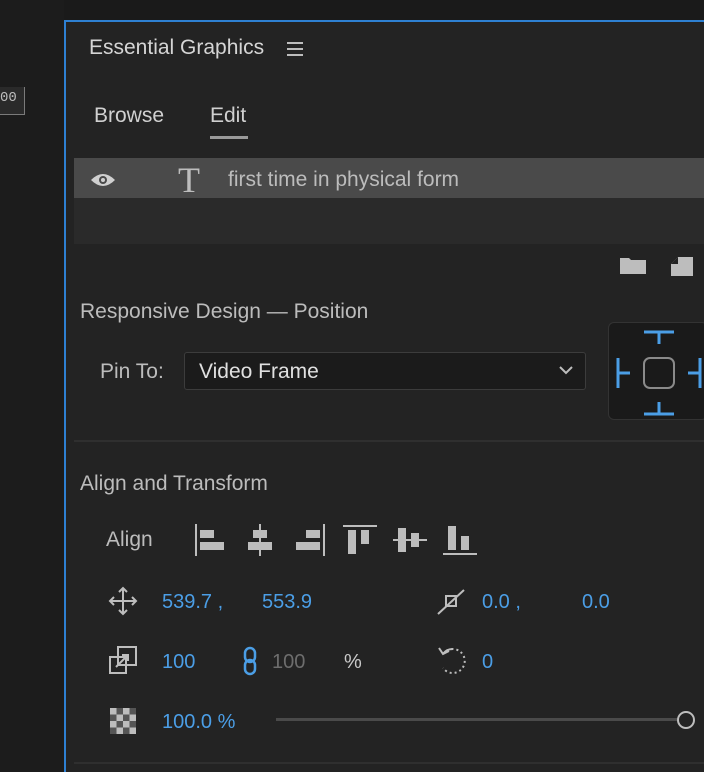 This screenshot has height=772, width=704. I want to click on hamburger-icon, so click(295, 49).